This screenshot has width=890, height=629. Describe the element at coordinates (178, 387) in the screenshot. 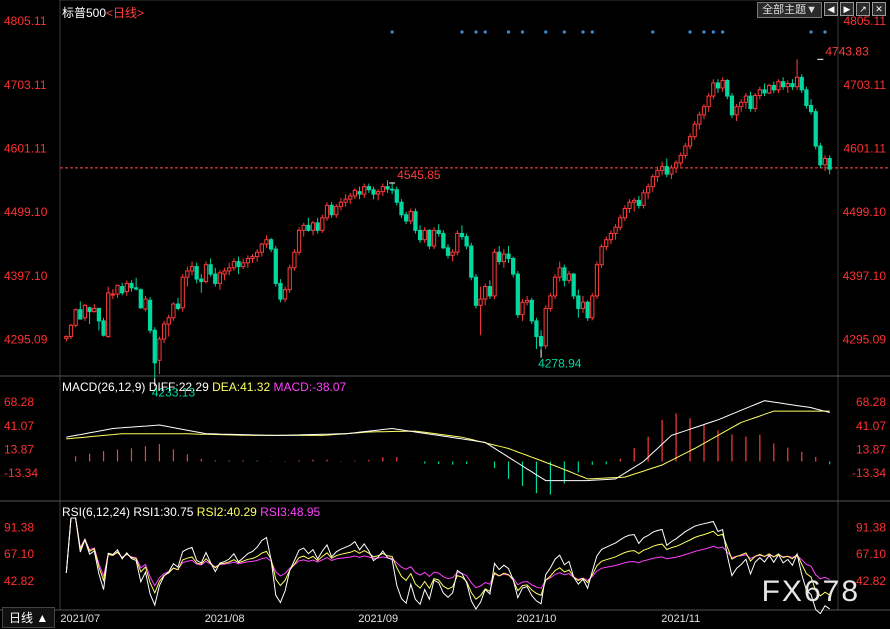

I see `macd-diff-label: DIFF:22.29` at that location.